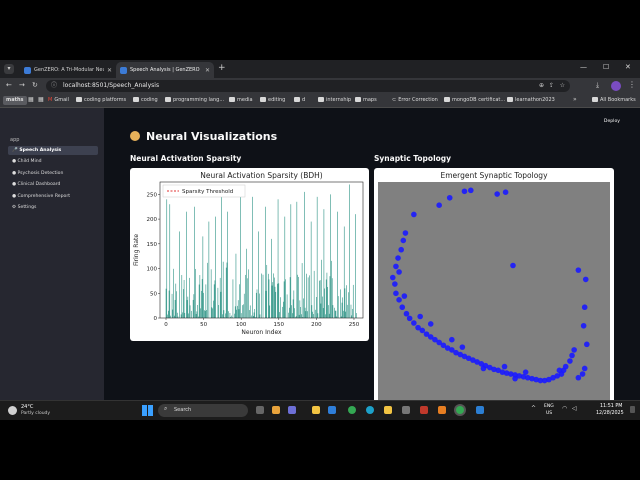  I want to click on folder-app-icon, so click(388, 410).